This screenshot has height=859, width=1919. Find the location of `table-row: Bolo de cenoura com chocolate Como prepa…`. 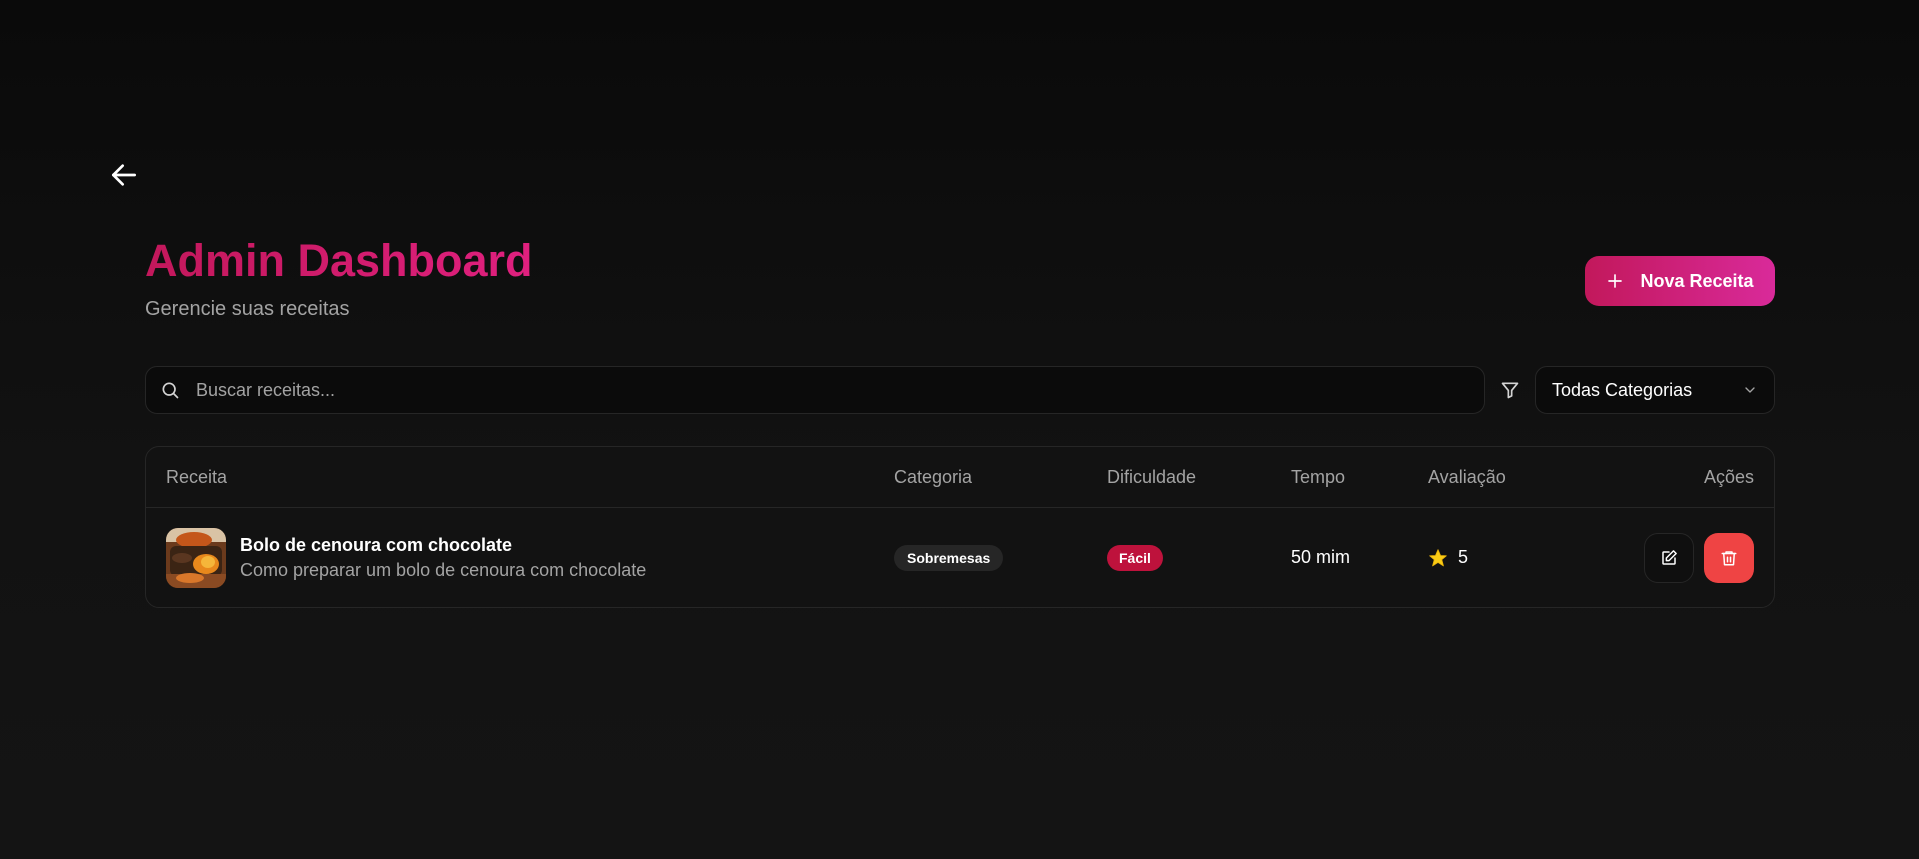

table-row: Bolo de cenoura com chocolate Como prepa… is located at coordinates (960, 557).